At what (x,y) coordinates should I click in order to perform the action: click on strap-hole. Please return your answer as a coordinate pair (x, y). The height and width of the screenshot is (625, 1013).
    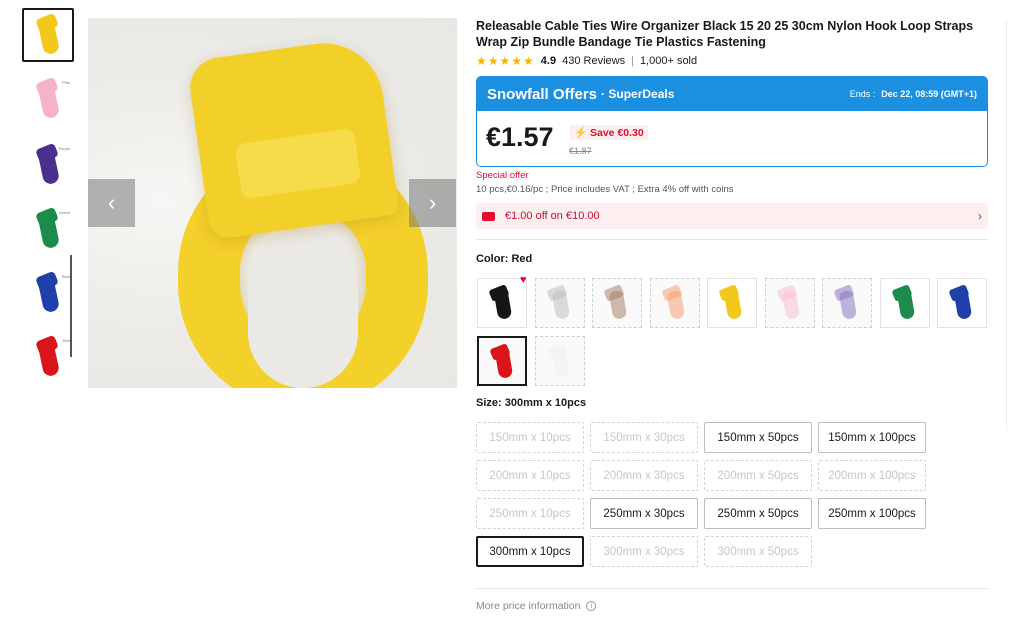
    Looking at the image, I should click on (303, 308).